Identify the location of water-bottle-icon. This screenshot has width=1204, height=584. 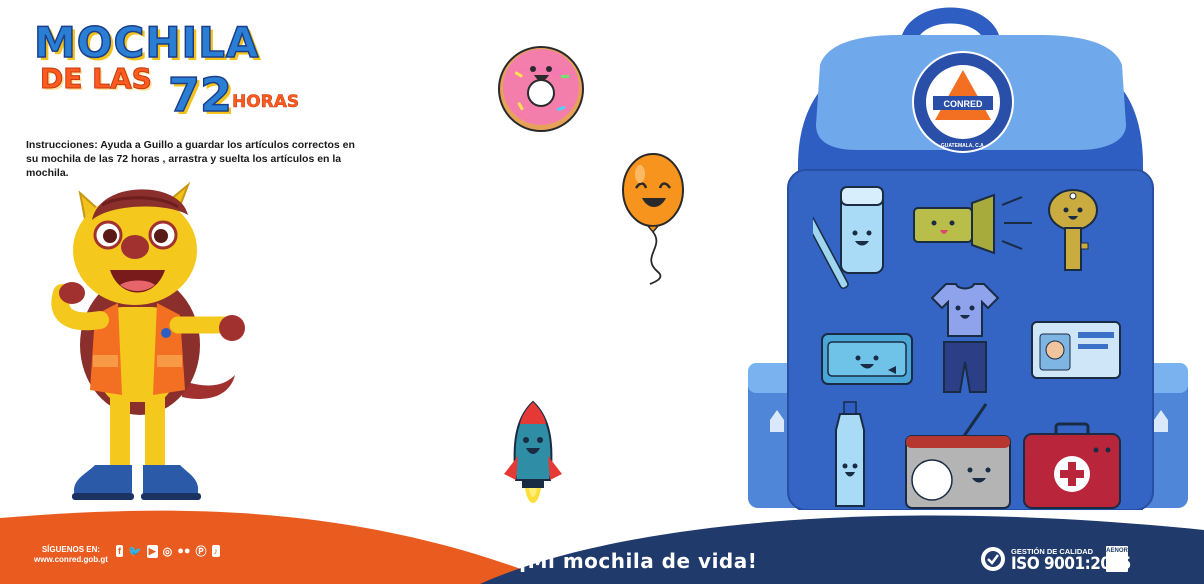
(850, 455).